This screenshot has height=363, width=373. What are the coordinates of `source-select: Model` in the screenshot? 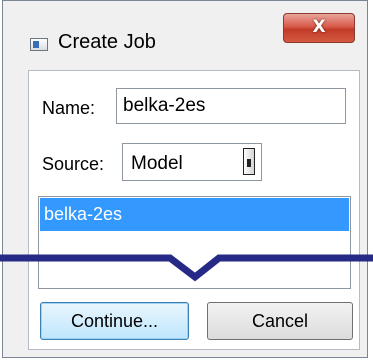 It's located at (192, 162).